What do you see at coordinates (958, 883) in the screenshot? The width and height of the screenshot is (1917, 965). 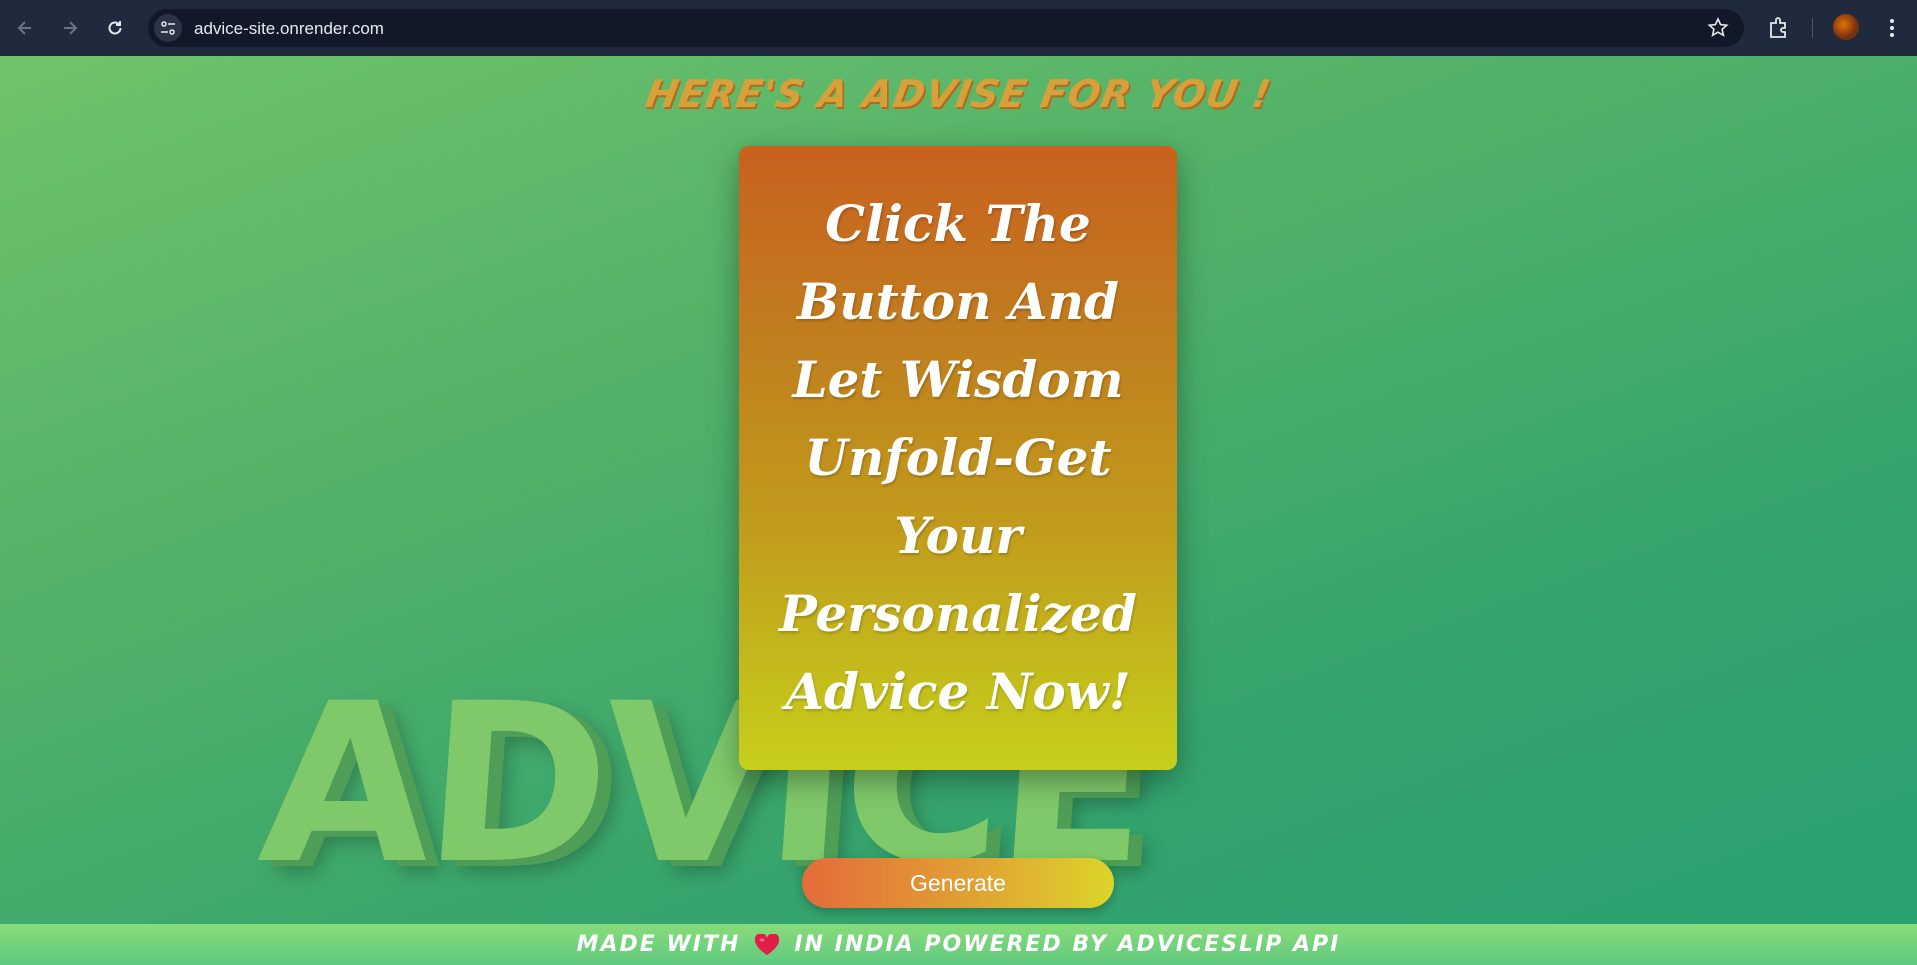 I see `generate-button: Generate` at bounding box center [958, 883].